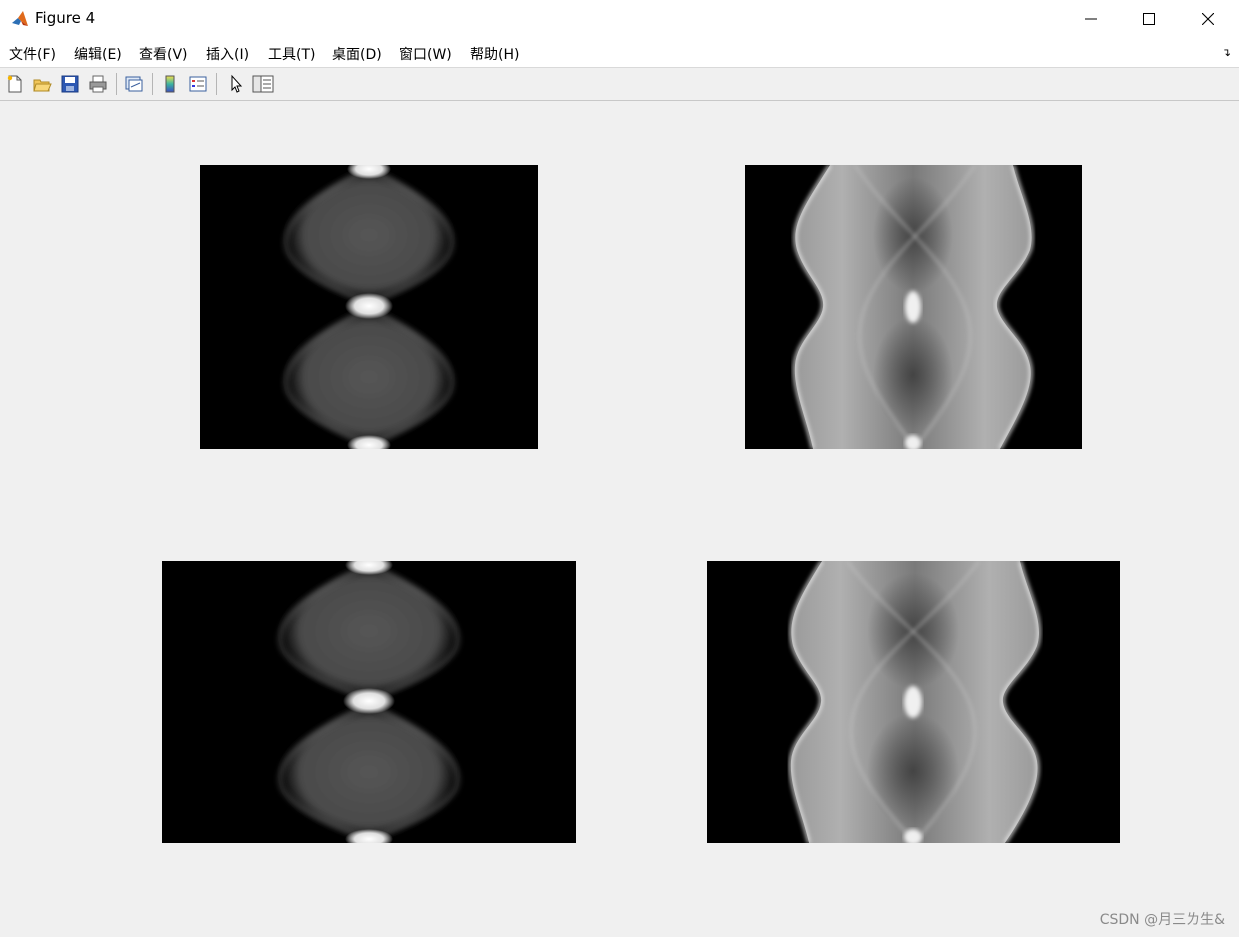  I want to click on save-button, so click(70, 84).